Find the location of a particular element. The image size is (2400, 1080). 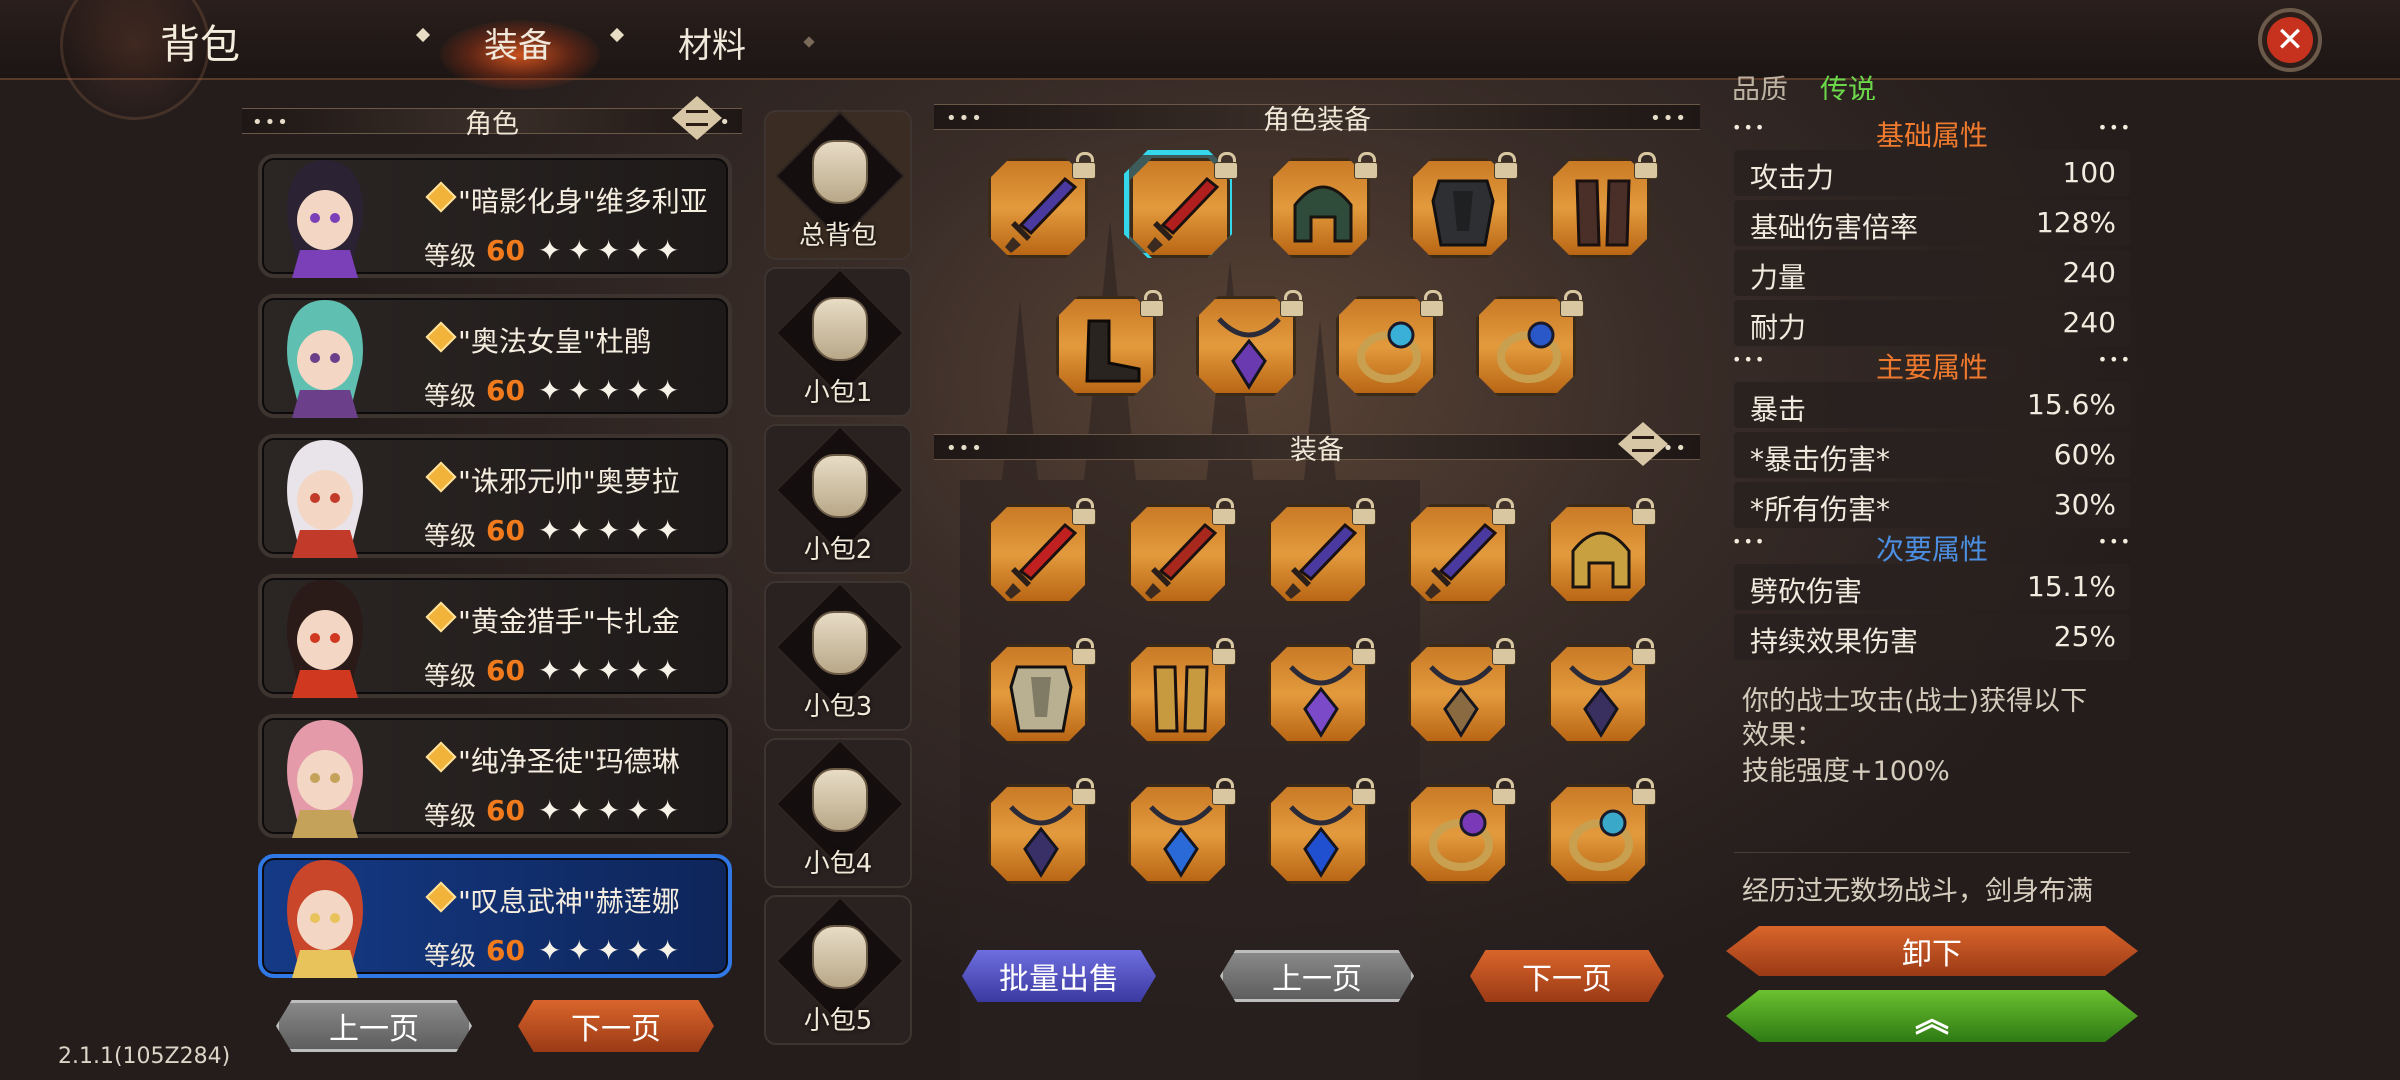

base-attributes-header: ••• 基础属性 ••• is located at coordinates (1932, 135).